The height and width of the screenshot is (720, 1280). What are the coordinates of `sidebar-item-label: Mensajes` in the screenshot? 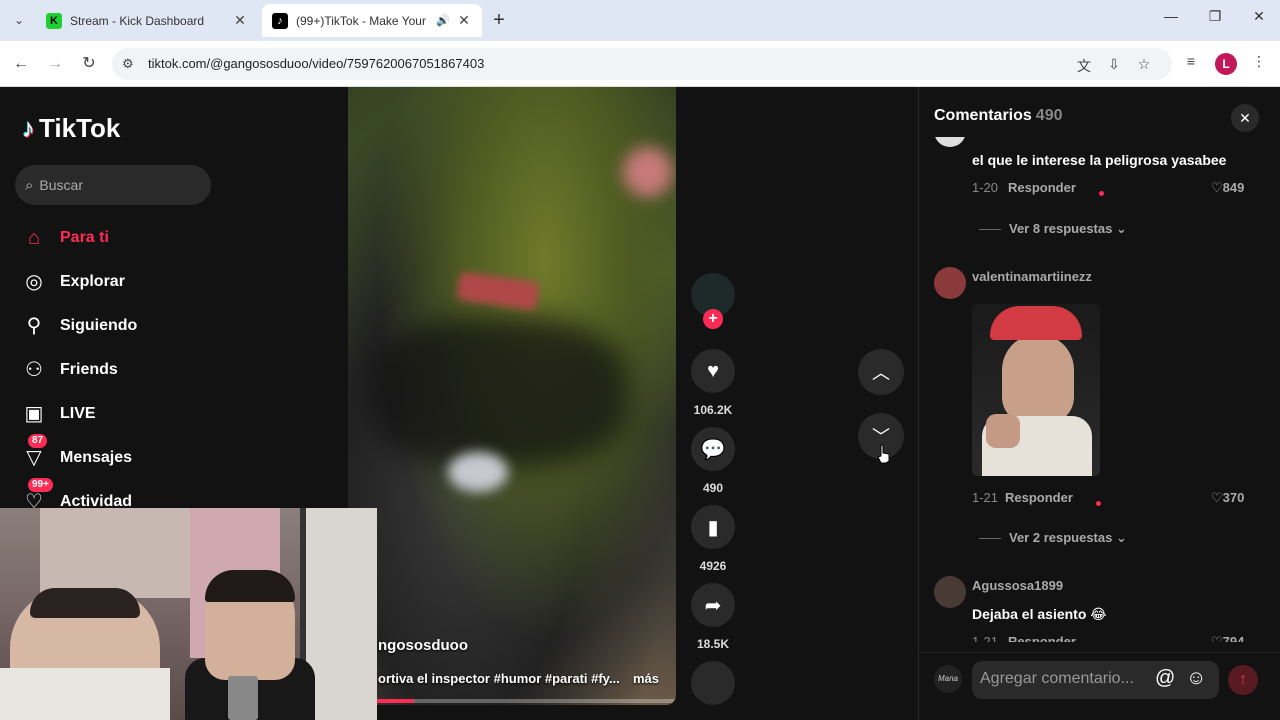 It's located at (96, 457).